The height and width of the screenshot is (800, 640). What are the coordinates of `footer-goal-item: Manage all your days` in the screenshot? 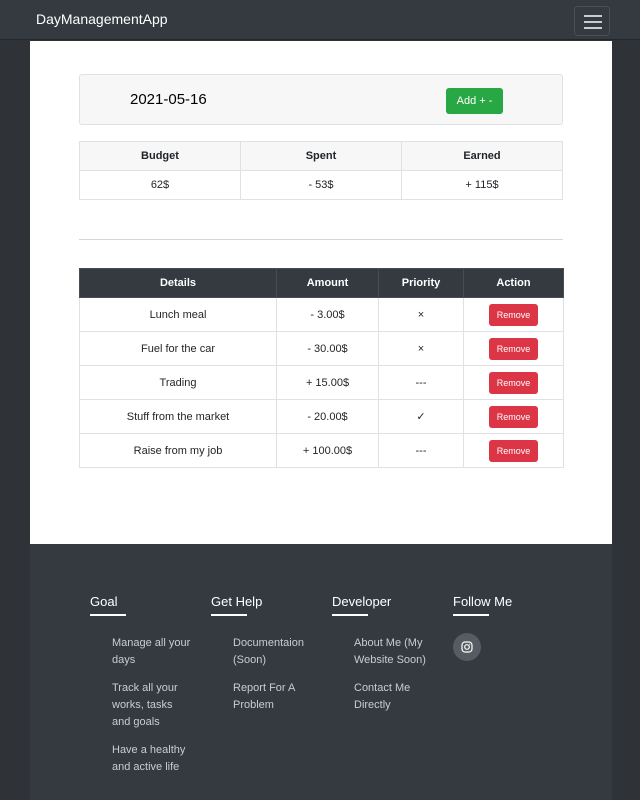 It's located at (151, 651).